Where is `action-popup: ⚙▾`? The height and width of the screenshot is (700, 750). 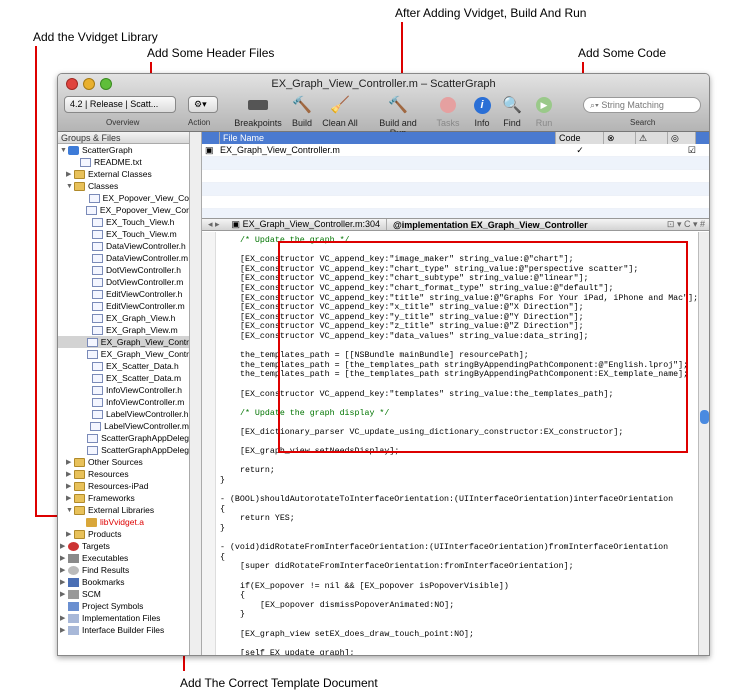 action-popup: ⚙▾ is located at coordinates (203, 104).